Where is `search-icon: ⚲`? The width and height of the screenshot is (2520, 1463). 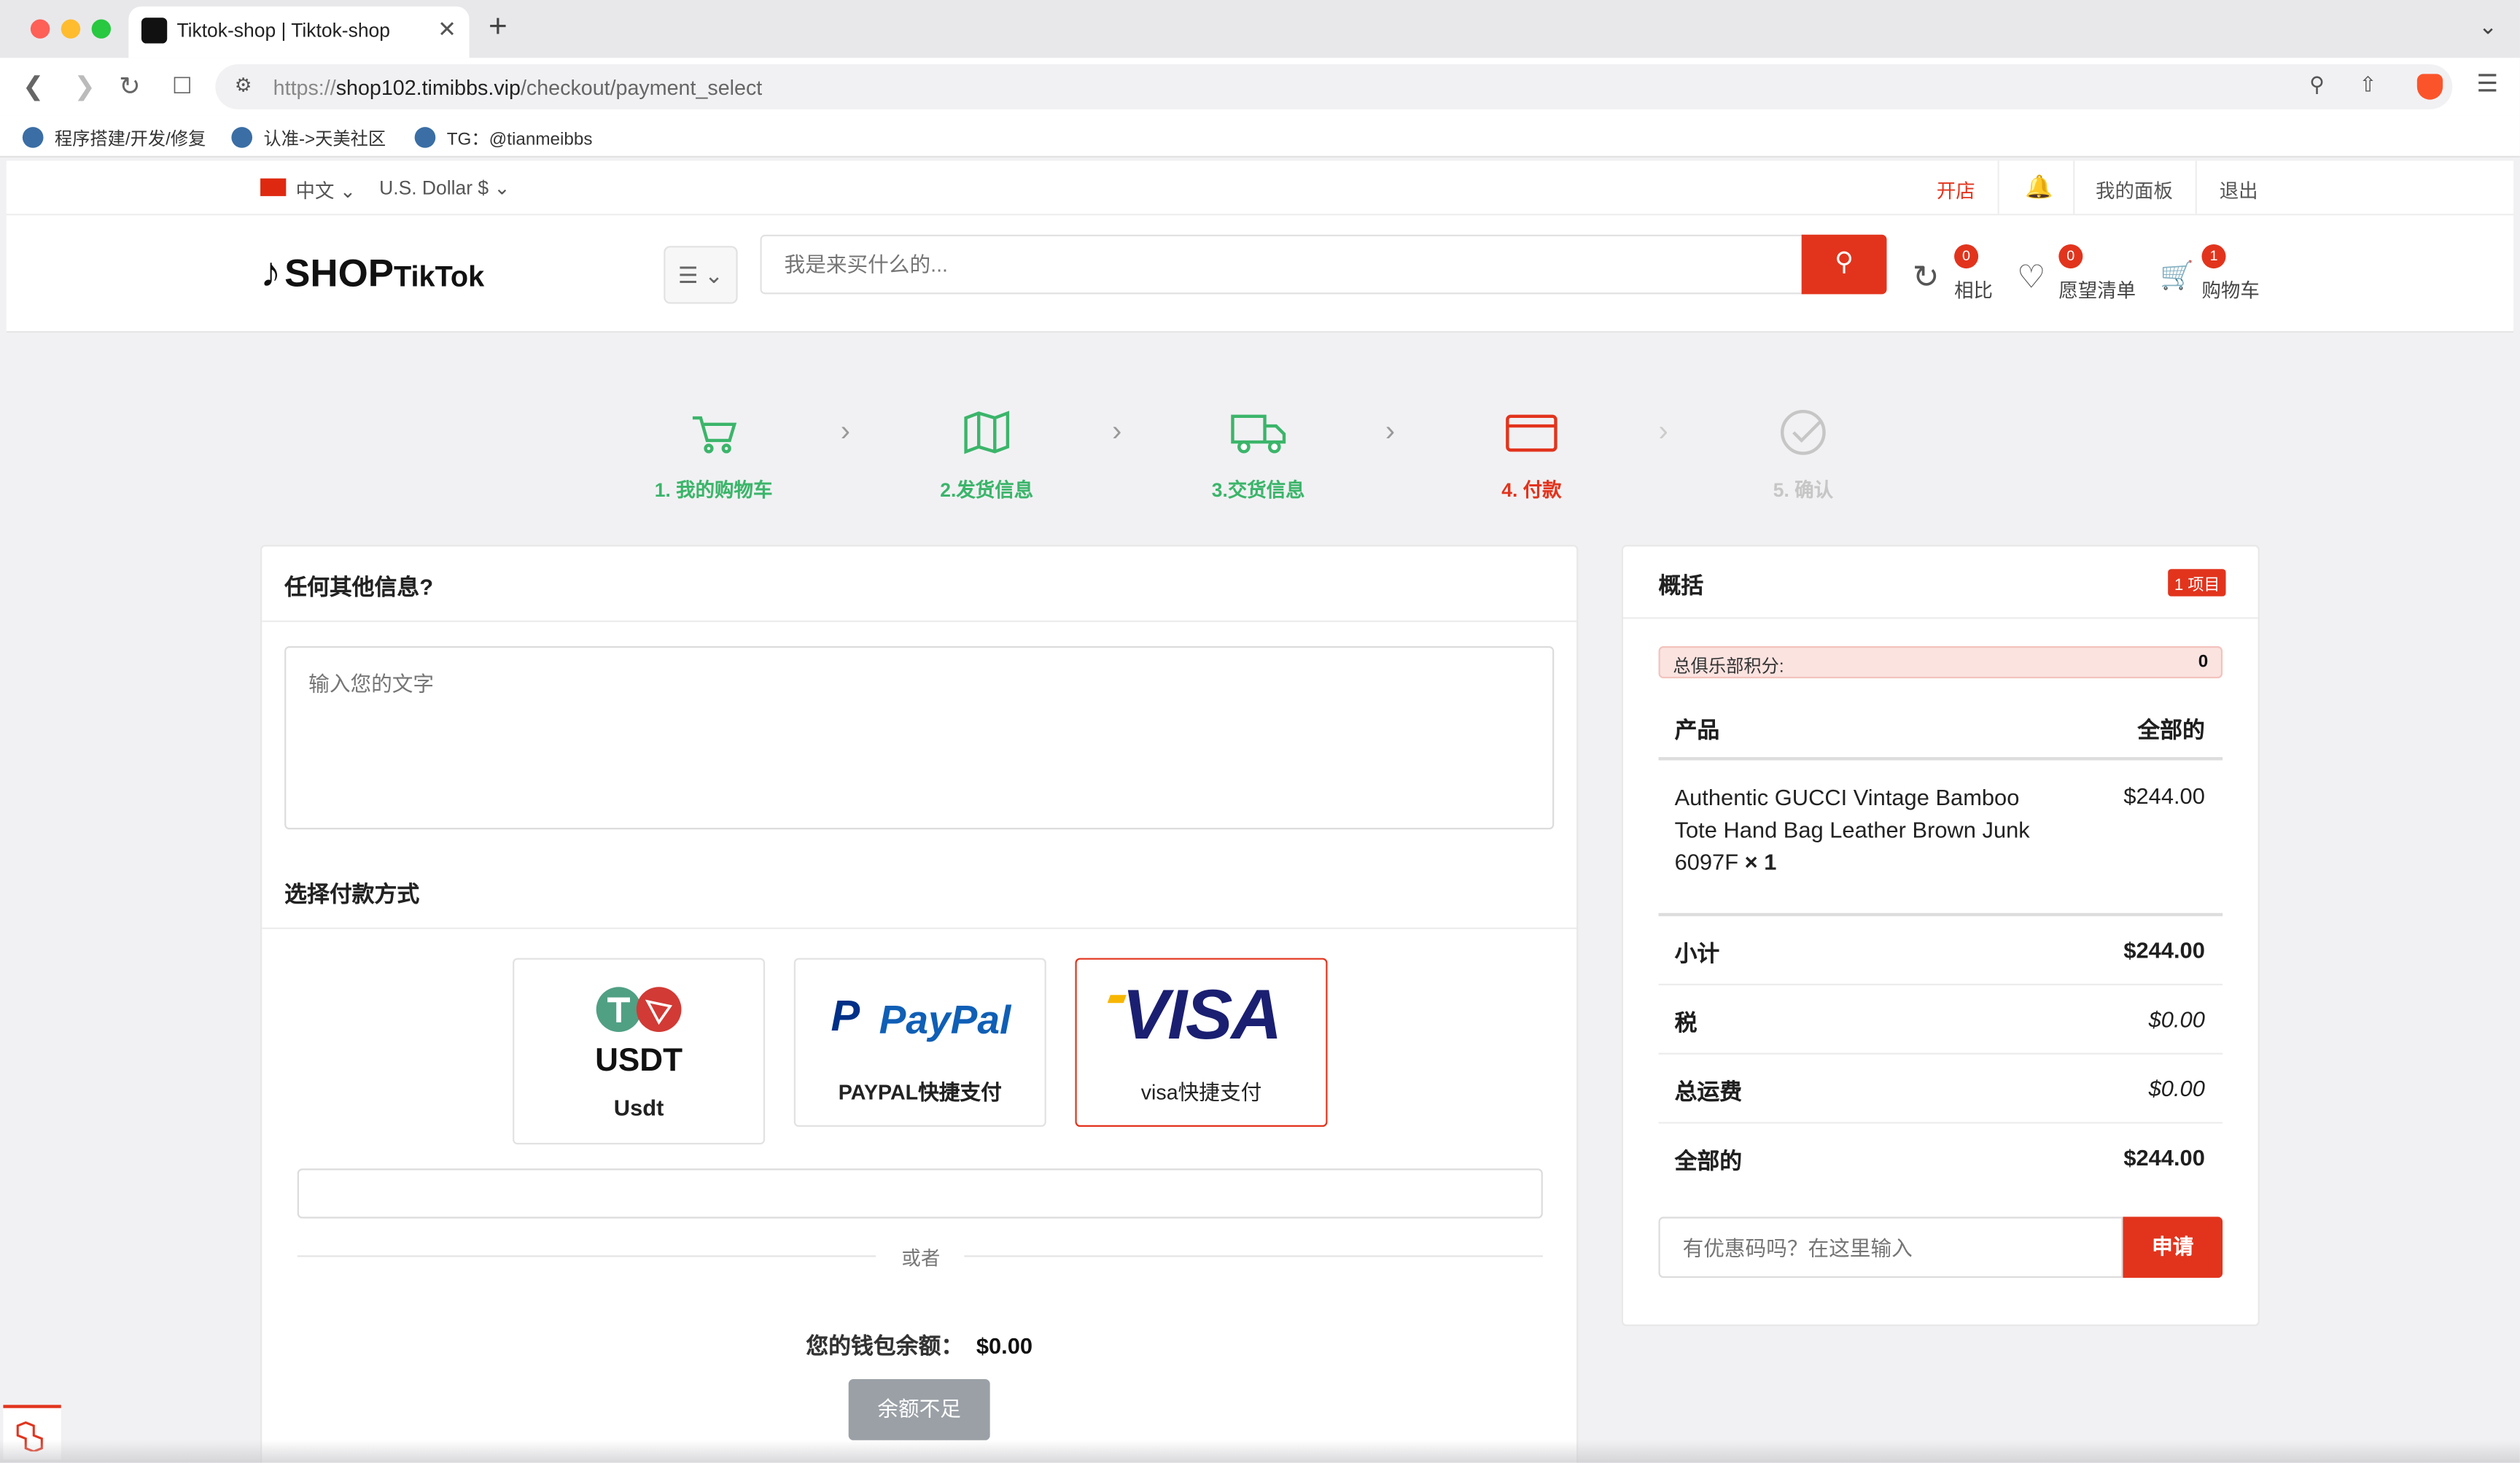
search-icon: ⚲ is located at coordinates (1844, 263).